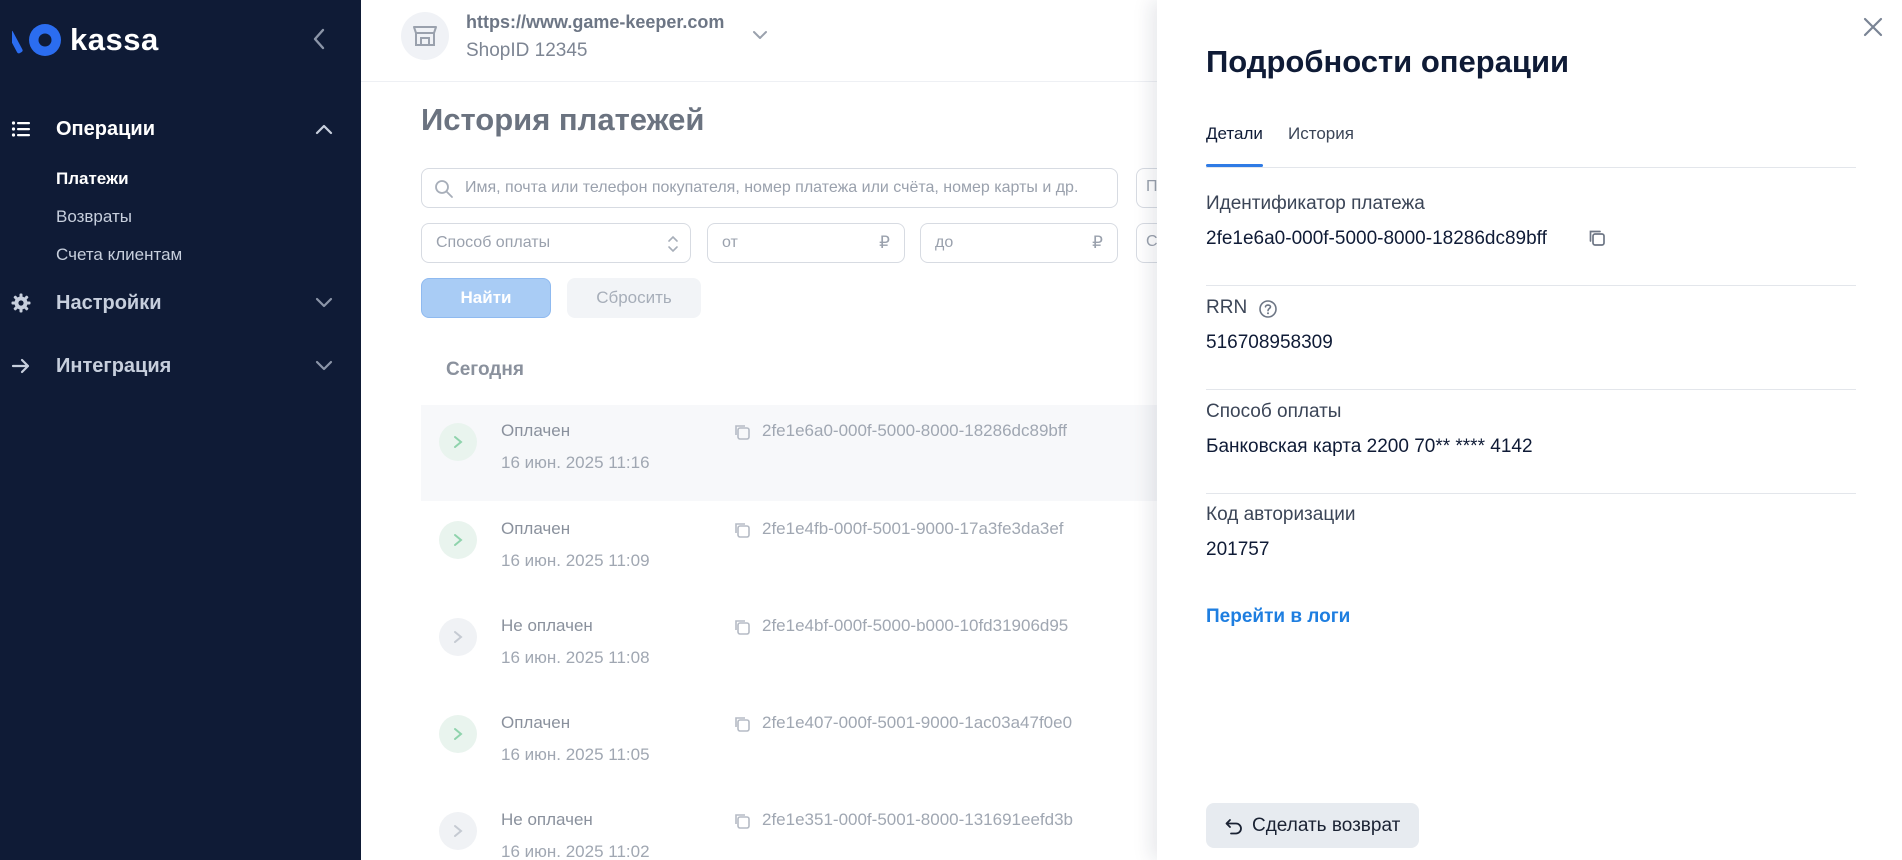 Image resolution: width=1902 pixels, height=860 pixels. What do you see at coordinates (556, 243) in the screenshot?
I see `payment-method-select: Способ оплаты` at bounding box center [556, 243].